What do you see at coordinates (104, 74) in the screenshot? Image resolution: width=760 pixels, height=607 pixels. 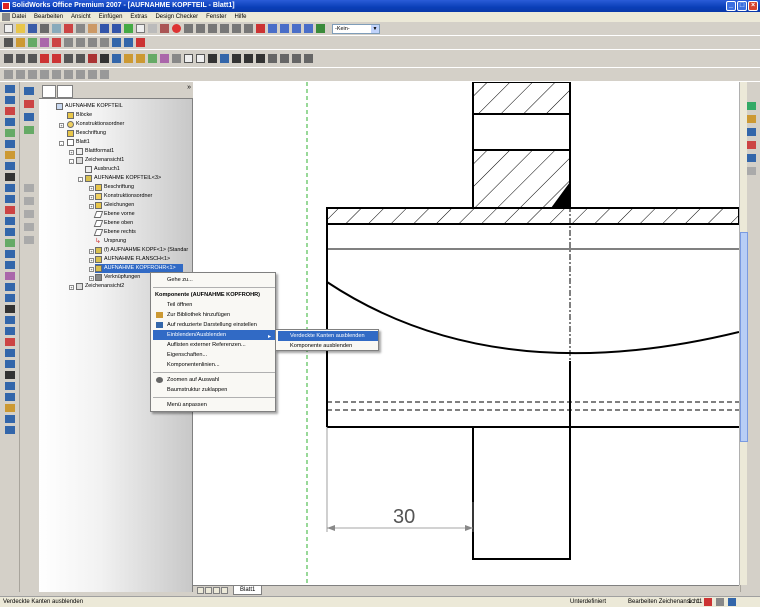 I see `midpoint-icon` at bounding box center [104, 74].